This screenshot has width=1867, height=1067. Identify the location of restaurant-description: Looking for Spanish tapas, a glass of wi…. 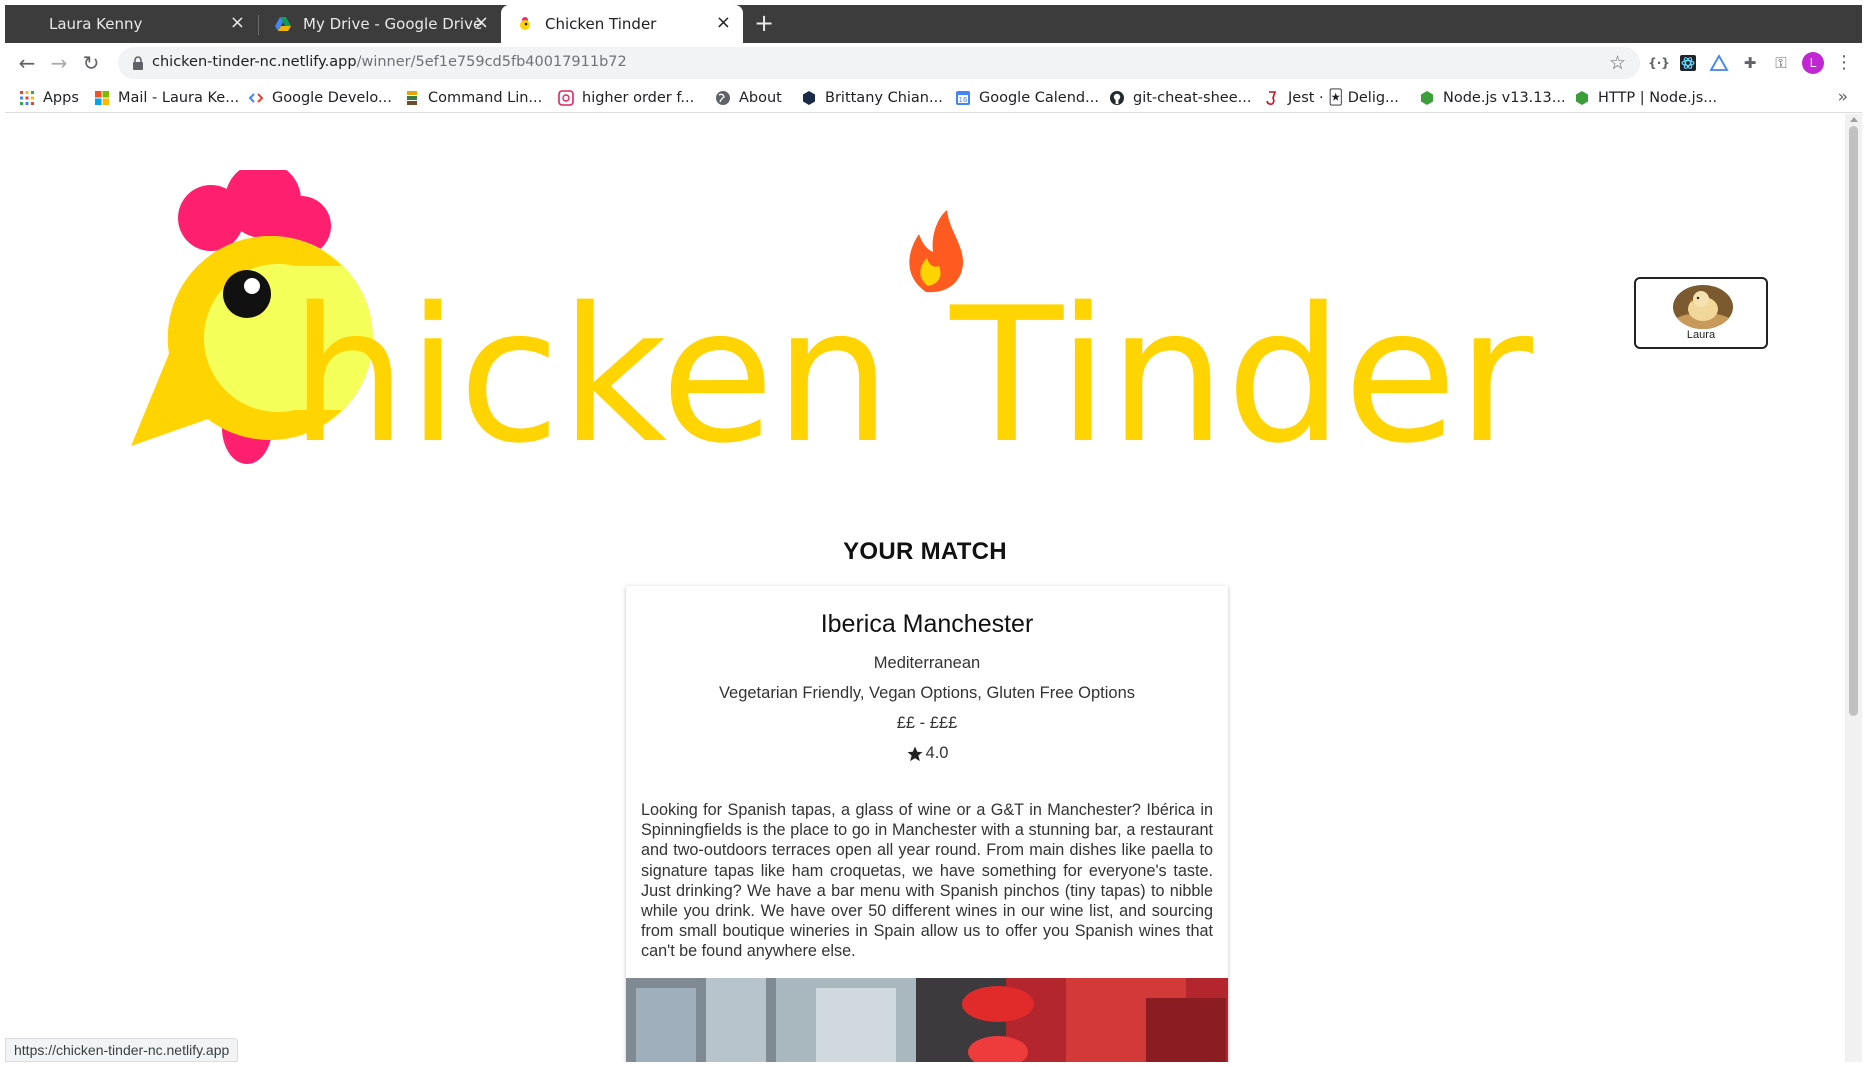
(927, 881).